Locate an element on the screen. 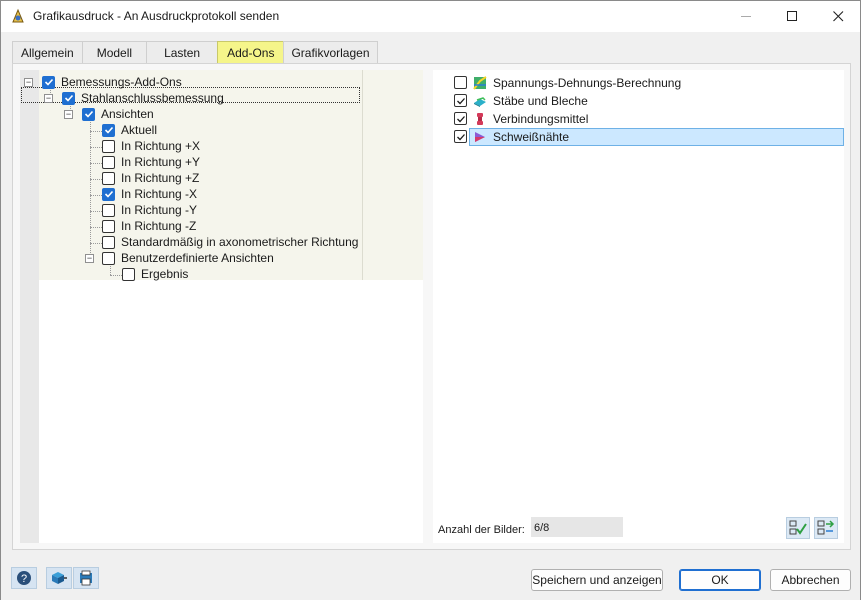 The image size is (861, 600). help-icon: ? is located at coordinates (24, 578).